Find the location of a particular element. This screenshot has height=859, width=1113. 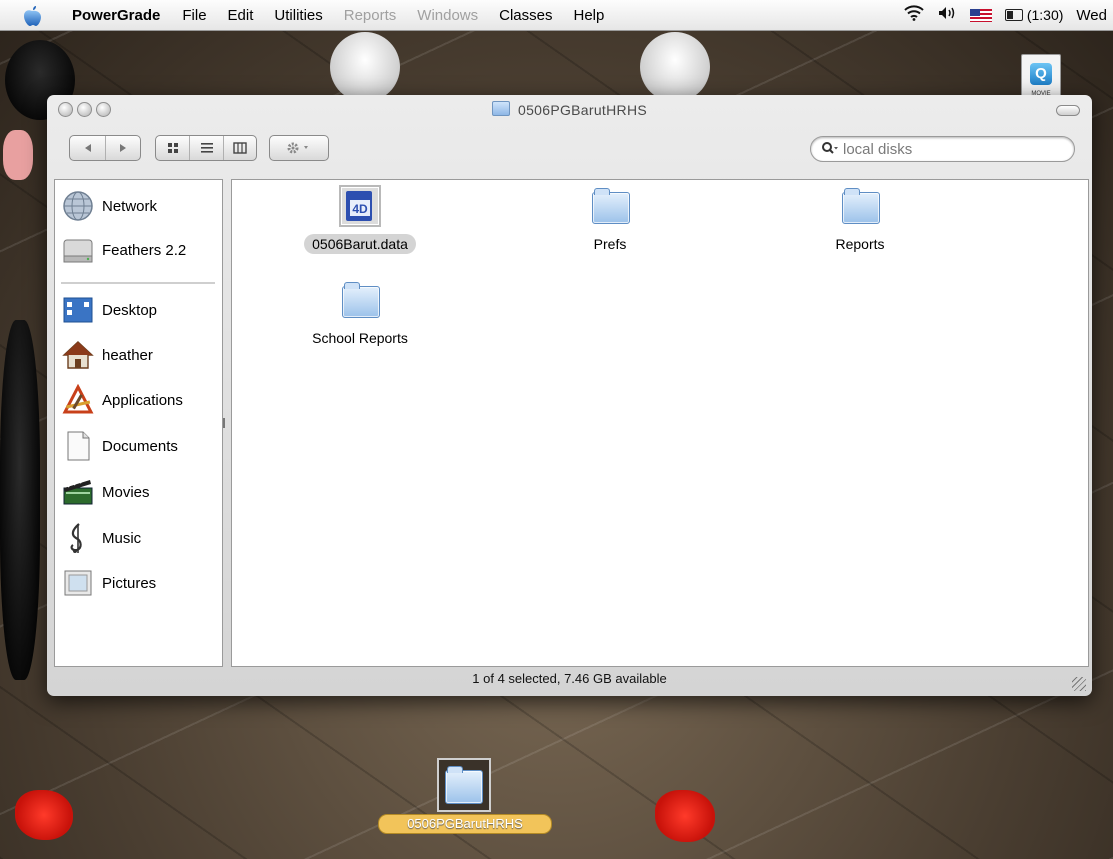

wifi-icon is located at coordinates (914, 15).